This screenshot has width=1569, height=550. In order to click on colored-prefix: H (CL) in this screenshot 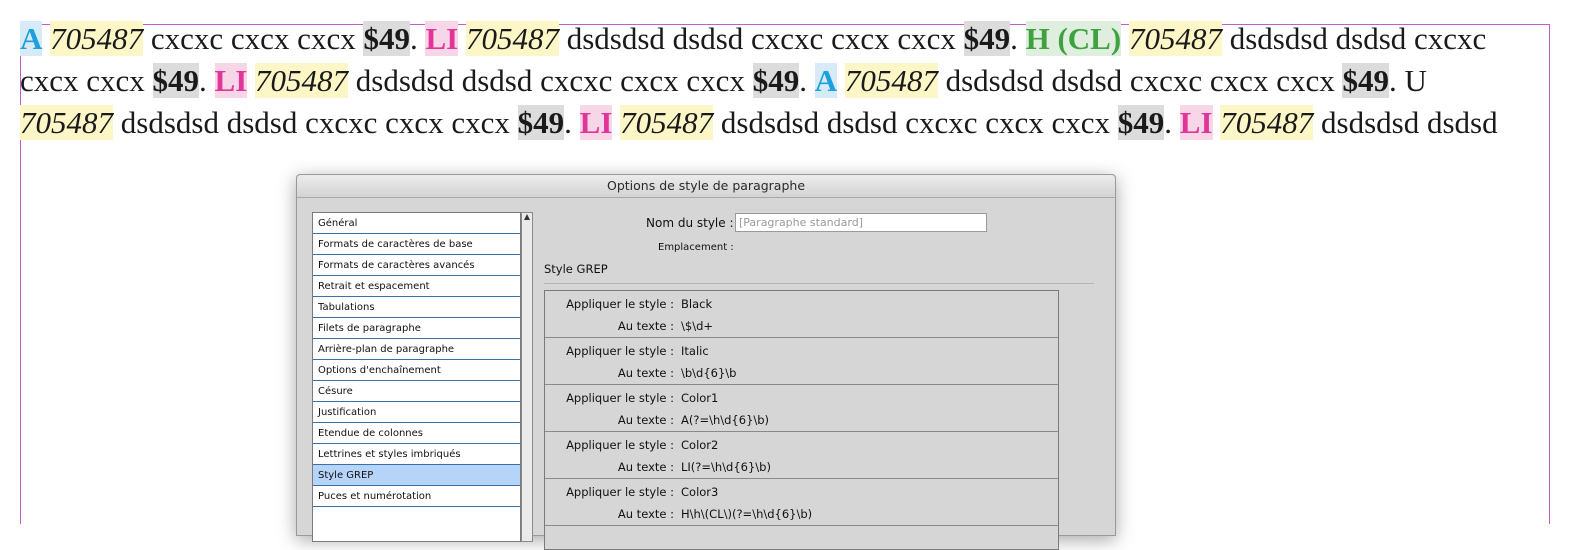, I will do `click(1073, 38)`.